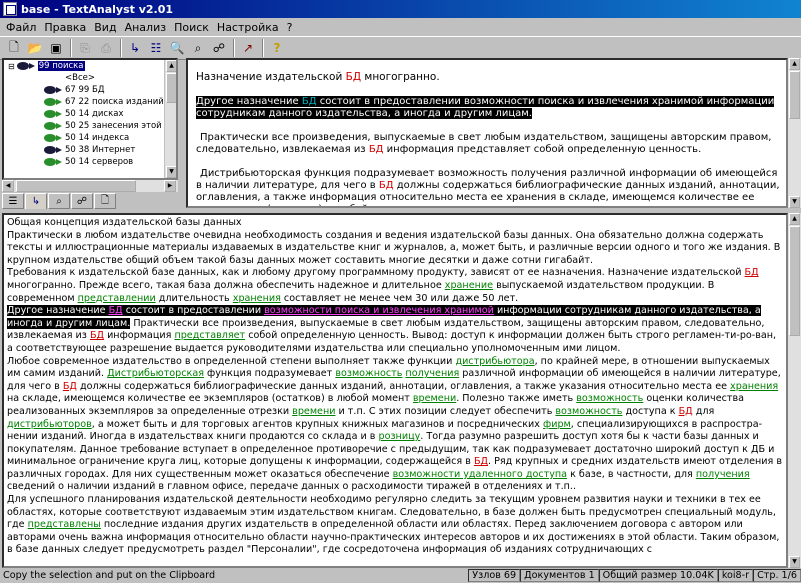 The image size is (801, 583). I want to click on tree-icon: ☷, so click(156, 48).